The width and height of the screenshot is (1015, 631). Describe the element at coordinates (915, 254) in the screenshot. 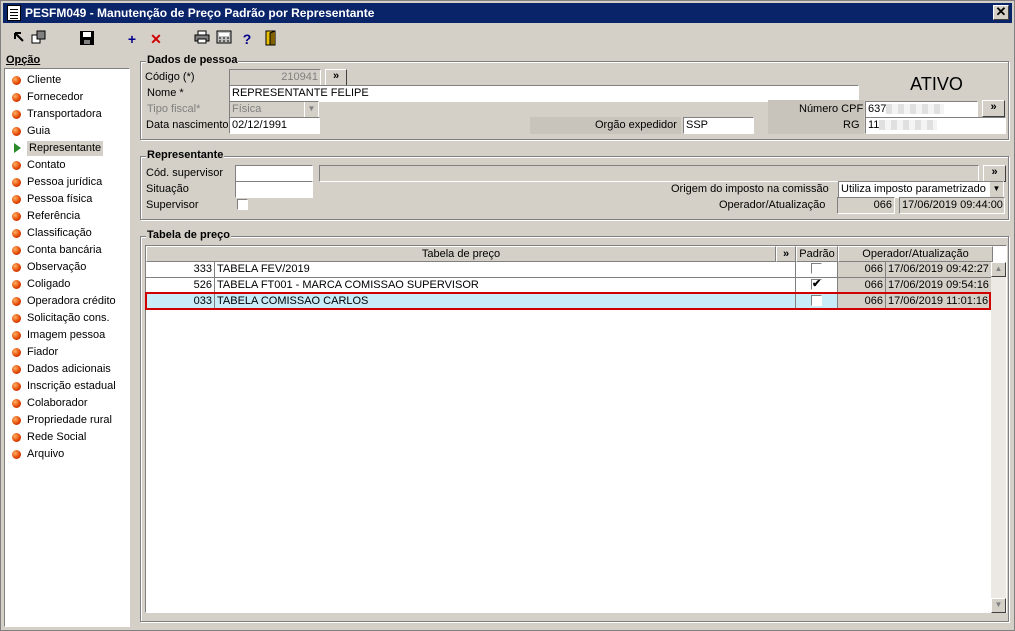

I see `column-header-operador: Operador/Atualização` at that location.